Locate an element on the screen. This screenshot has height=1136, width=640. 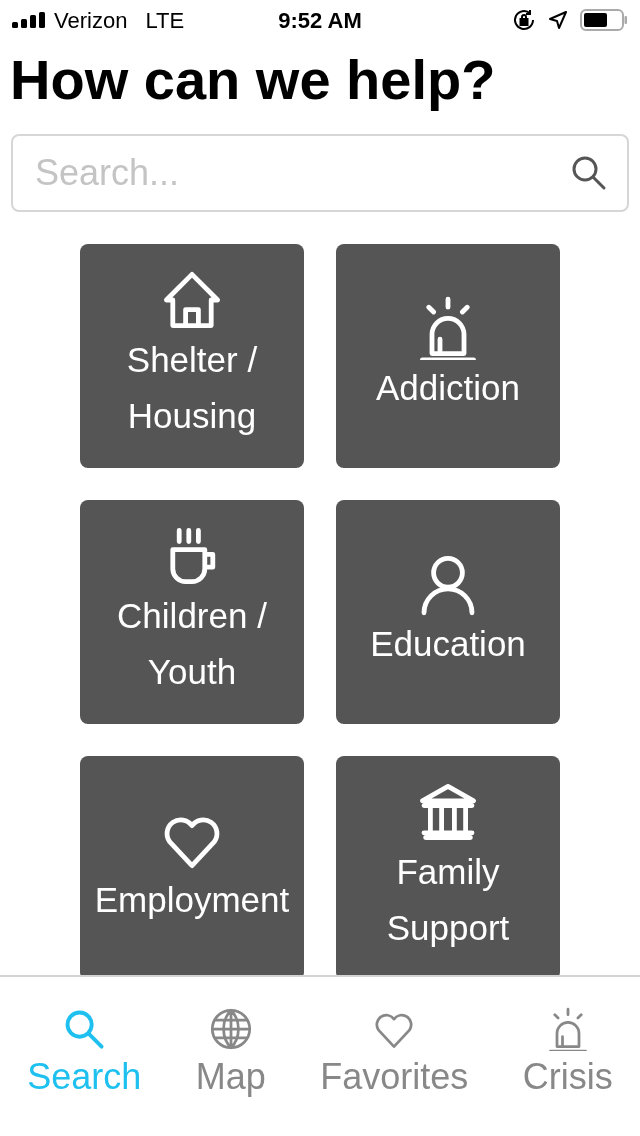
globe-icon is located at coordinates (230, 1029).